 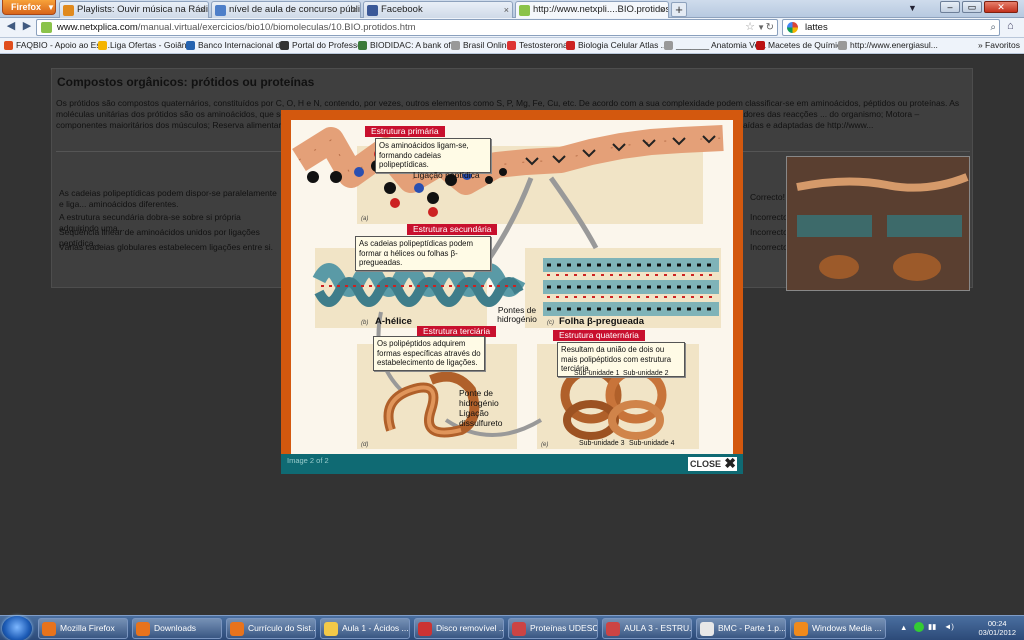 What do you see at coordinates (932, 626) in the screenshot?
I see `network-signal-icon: ▮▮` at bounding box center [932, 626].